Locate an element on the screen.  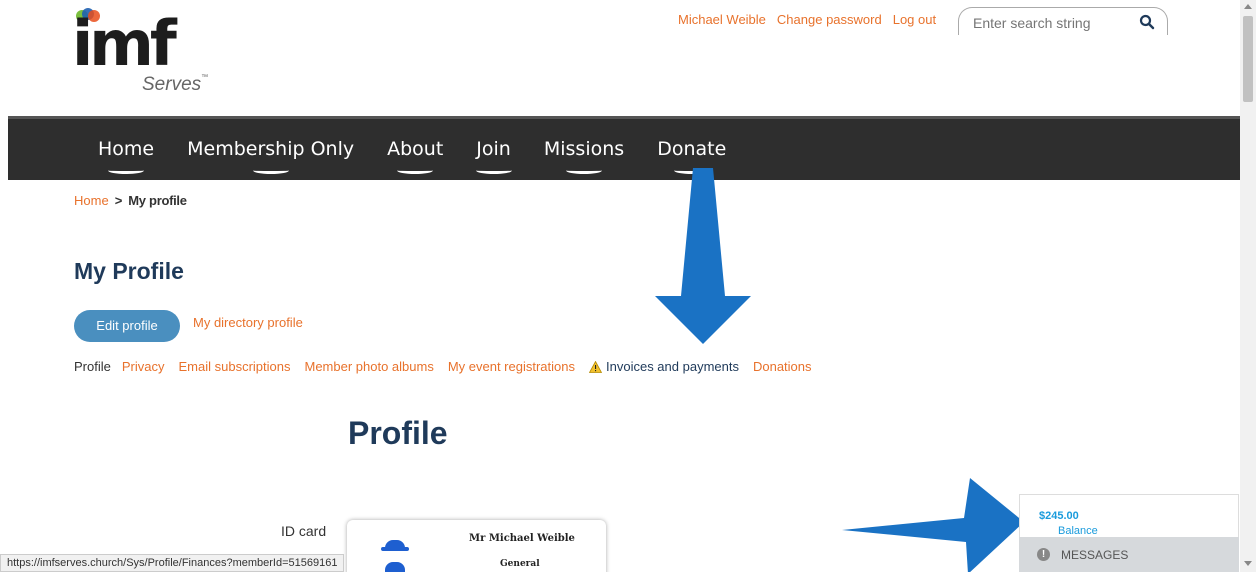
nav-item-join: Join is located at coordinates (493, 156).